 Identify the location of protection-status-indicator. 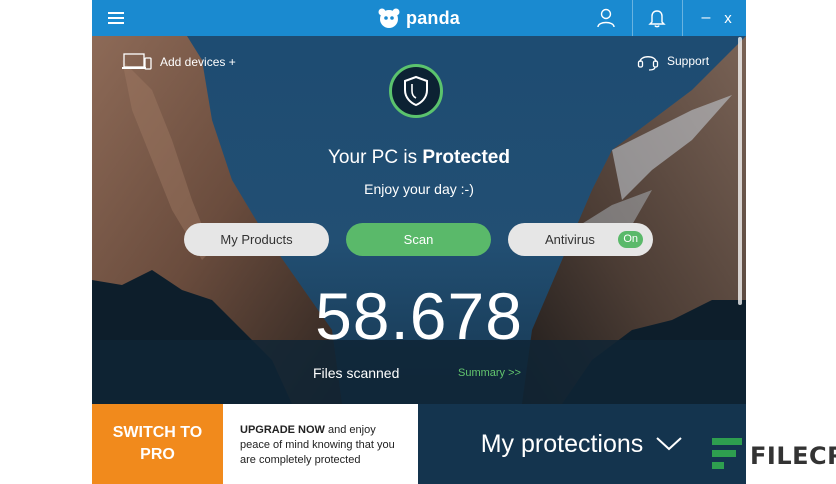
(416, 91).